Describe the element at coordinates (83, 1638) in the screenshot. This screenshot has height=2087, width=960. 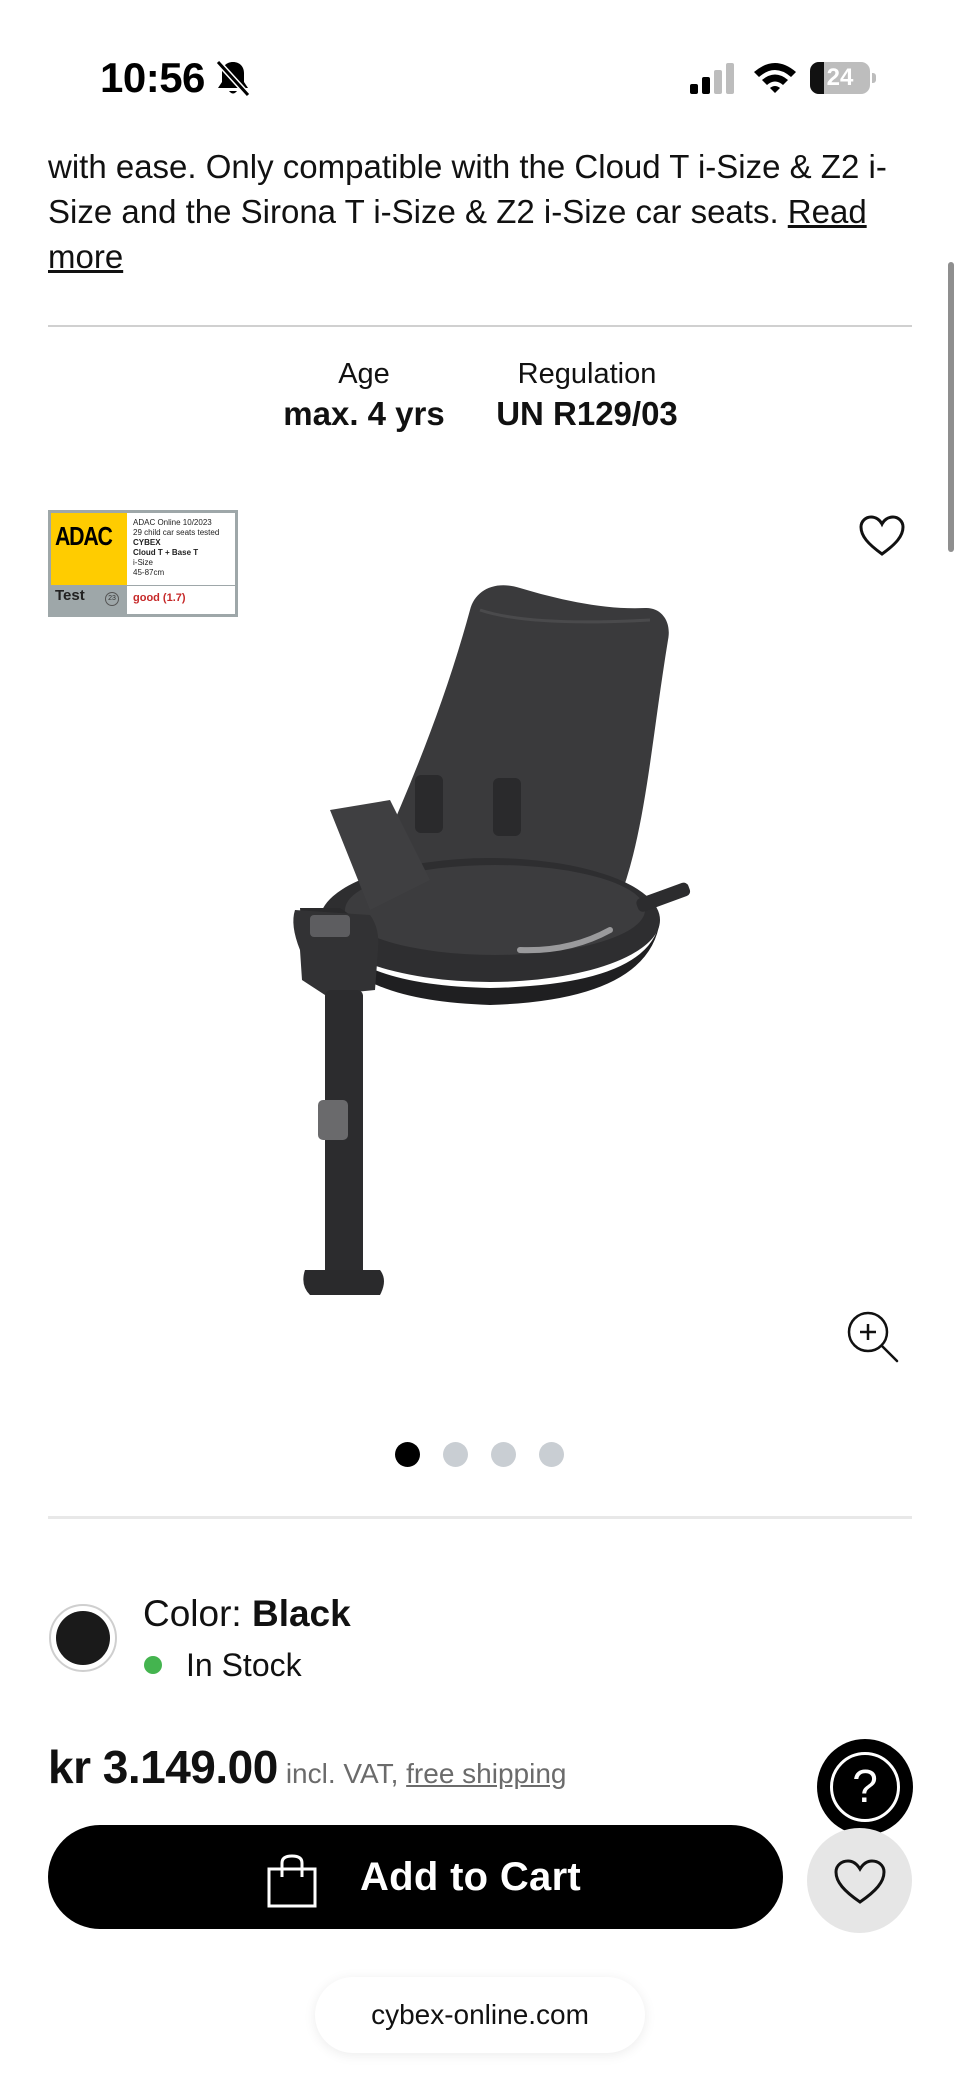
I see `color-swatch` at that location.